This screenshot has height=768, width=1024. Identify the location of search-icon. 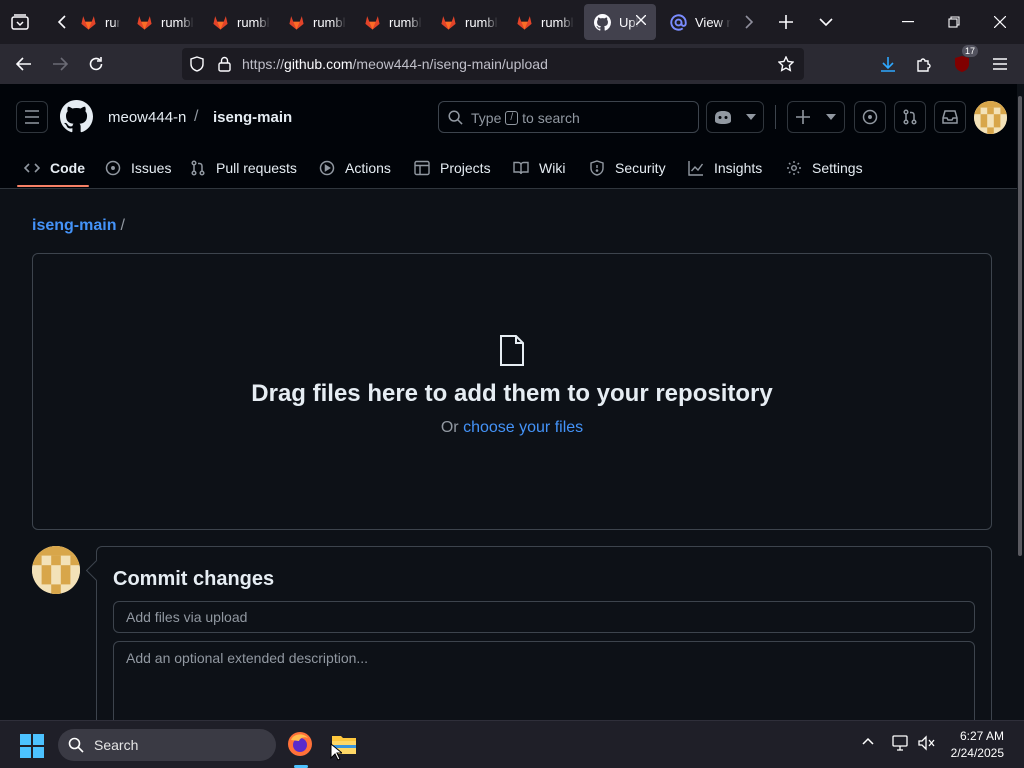
(455, 117).